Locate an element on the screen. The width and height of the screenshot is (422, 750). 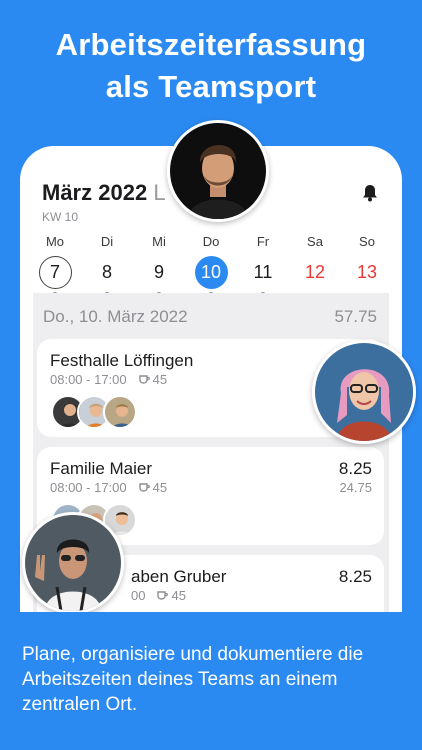
day-number: 7 is located at coordinates (55, 272).